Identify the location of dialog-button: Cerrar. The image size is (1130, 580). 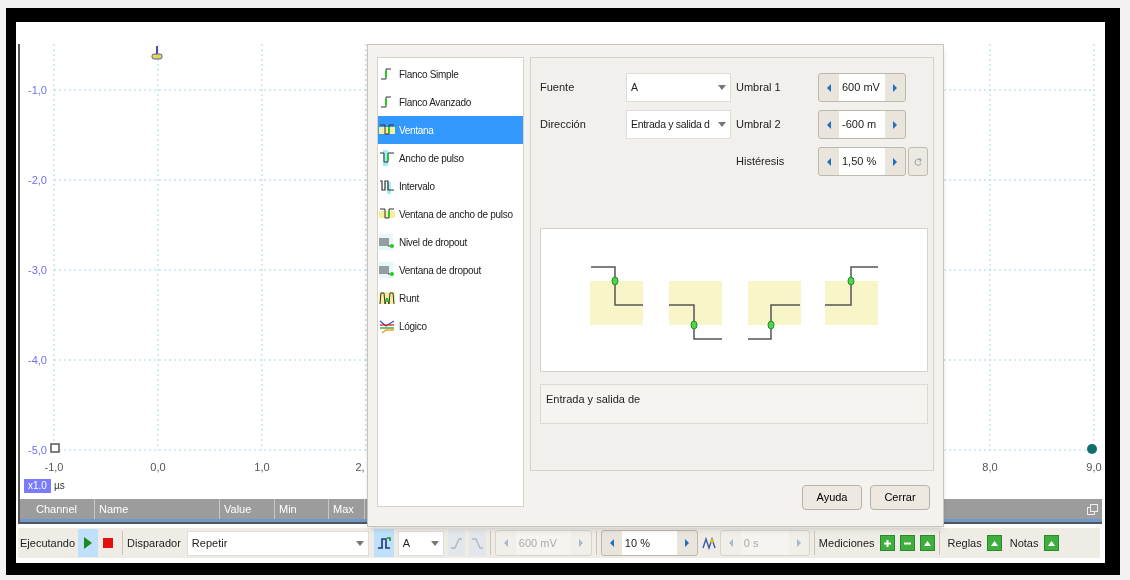
(900, 497).